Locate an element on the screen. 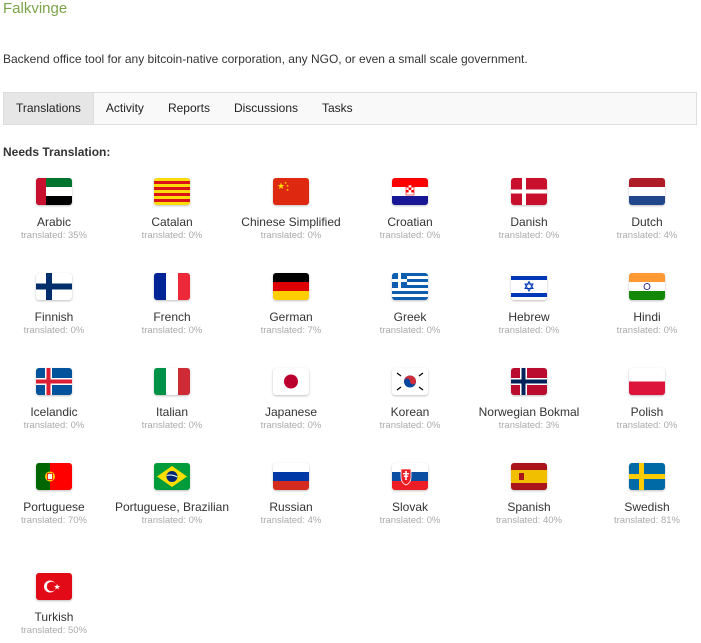  language-item: ★ Turkish translated: 50% is located at coordinates (56, 604).